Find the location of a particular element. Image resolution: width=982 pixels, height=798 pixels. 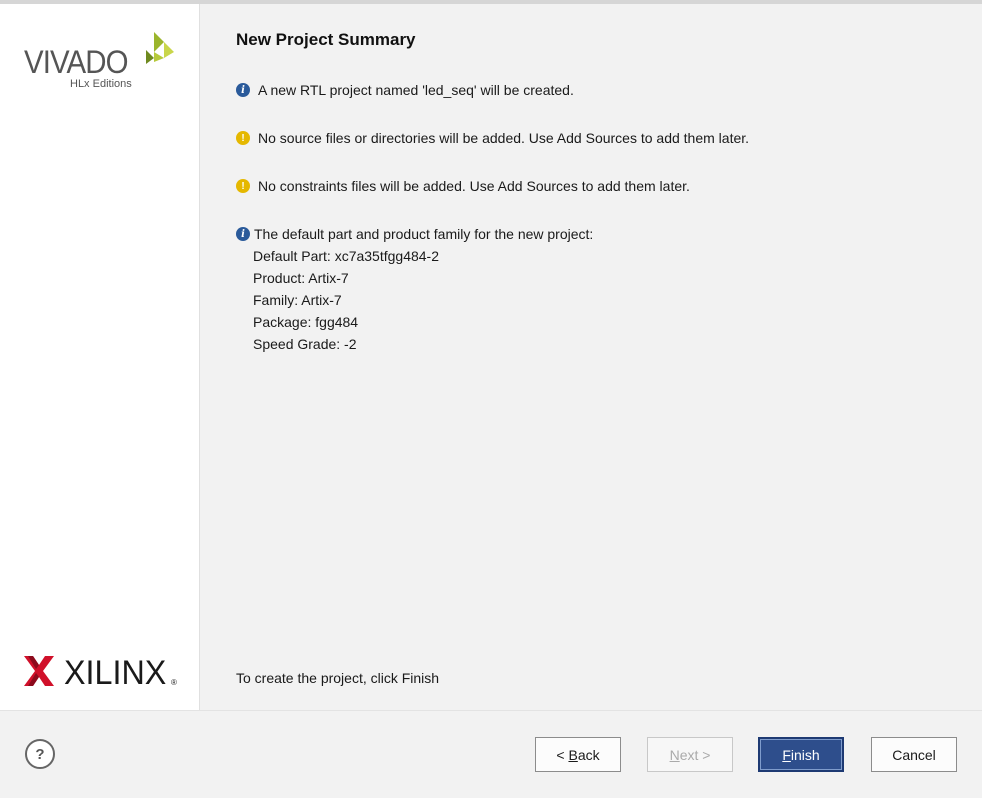

detail-product: Product: Artix-7 is located at coordinates (301, 278).